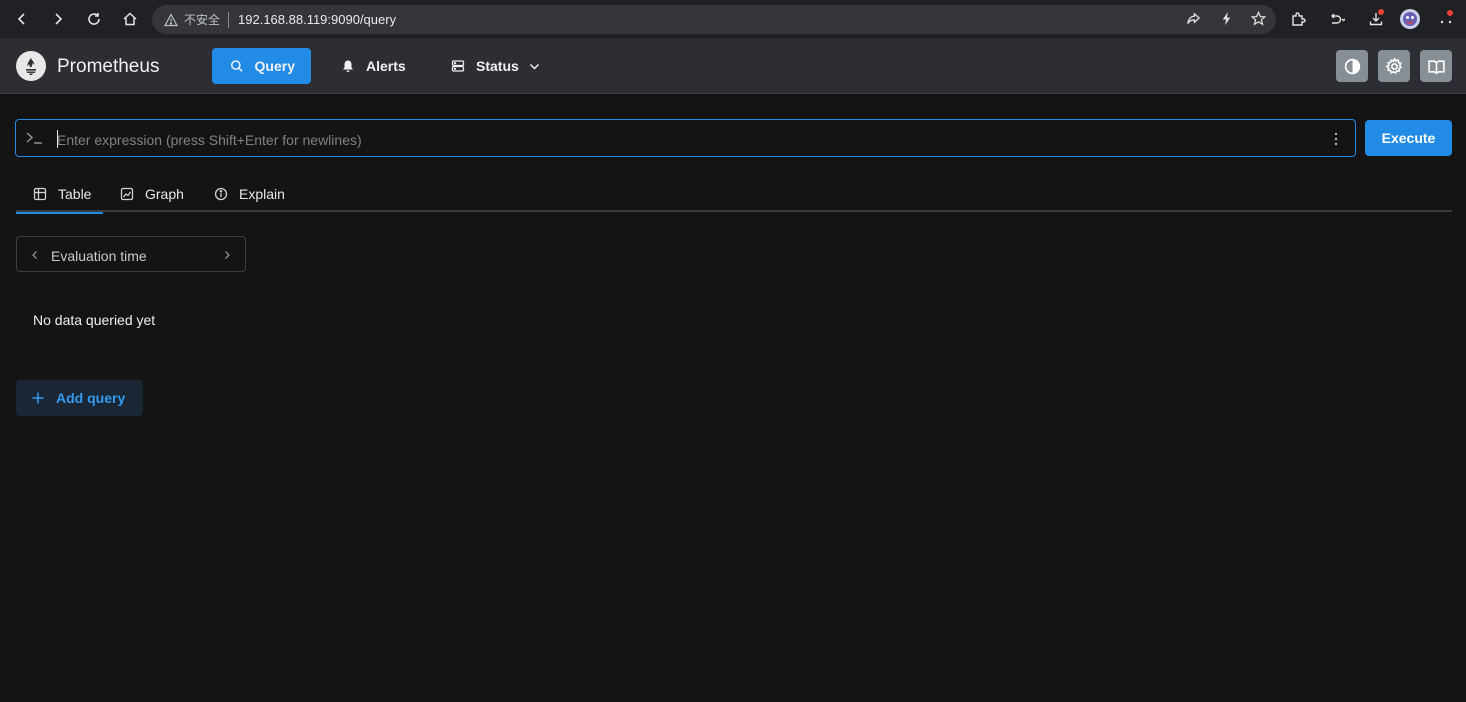 This screenshot has width=1466, height=702. What do you see at coordinates (317, 19) in the screenshot?
I see `url-text: 192.168.88.119:9090/query` at bounding box center [317, 19].